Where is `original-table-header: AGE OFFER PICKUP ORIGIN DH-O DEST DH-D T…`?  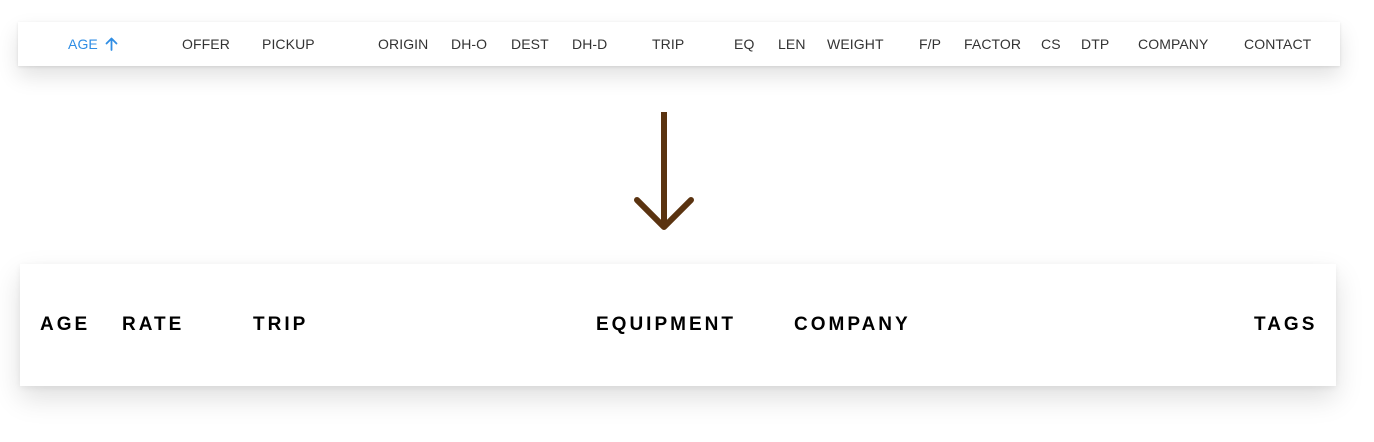 original-table-header: AGE OFFER PICKUP ORIGIN DH-O DEST DH-D T… is located at coordinates (679, 44).